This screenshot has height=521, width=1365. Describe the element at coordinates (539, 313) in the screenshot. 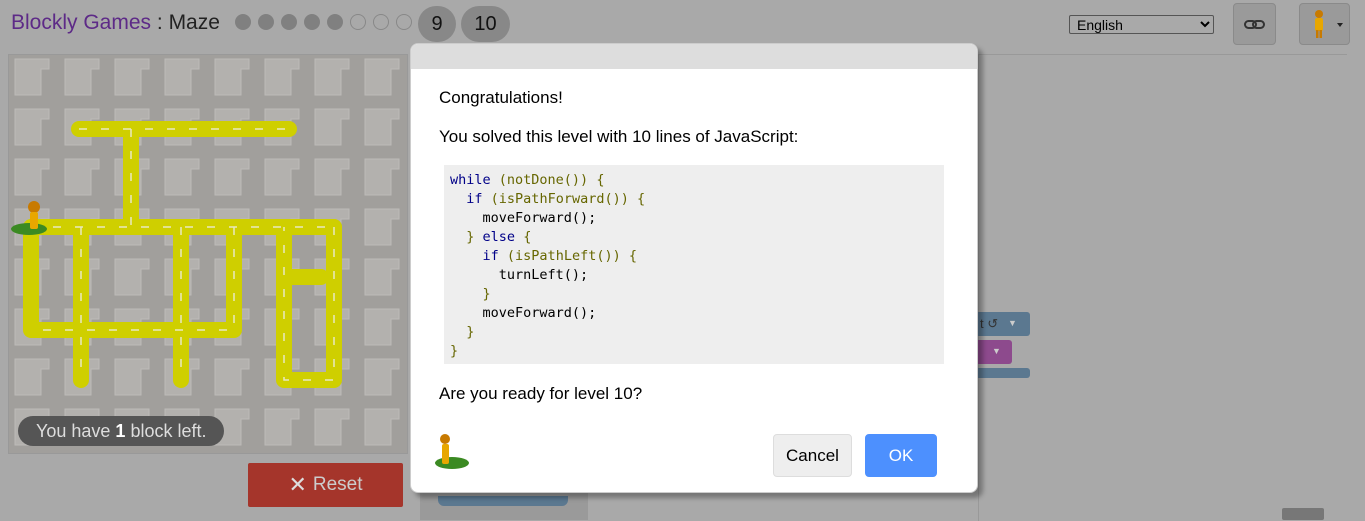

I see `code-line-8: moveForward();` at that location.